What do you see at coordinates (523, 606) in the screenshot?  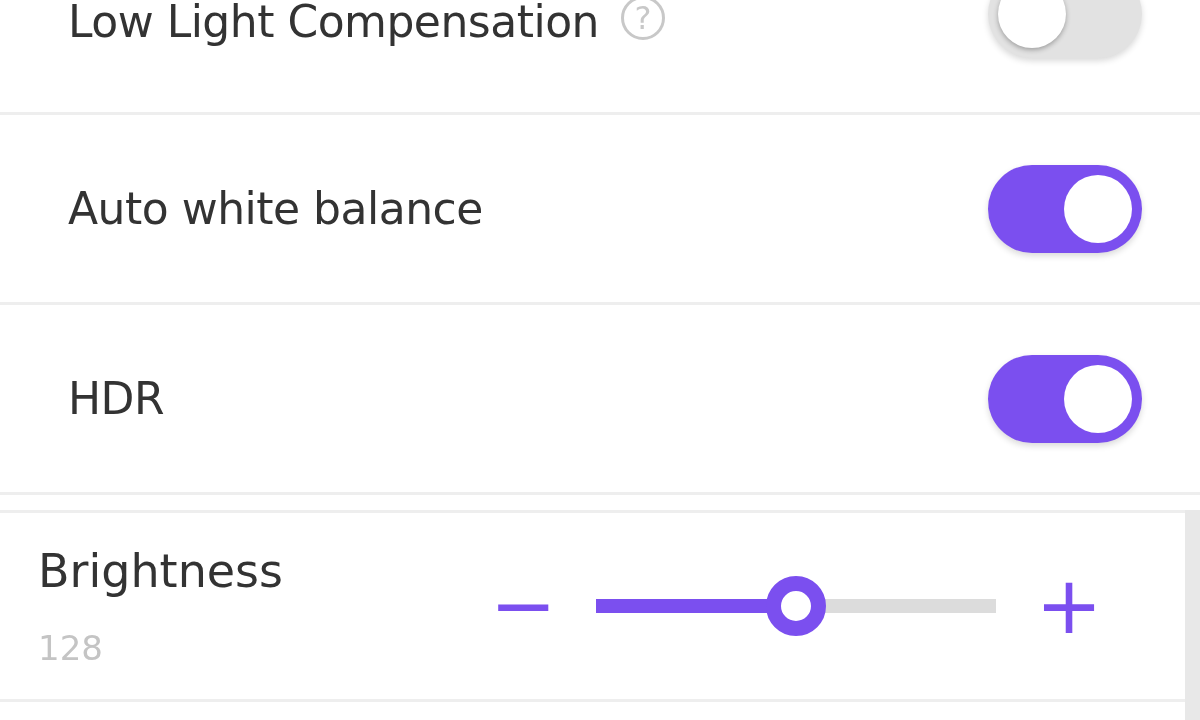 I see `decrease-button: −` at bounding box center [523, 606].